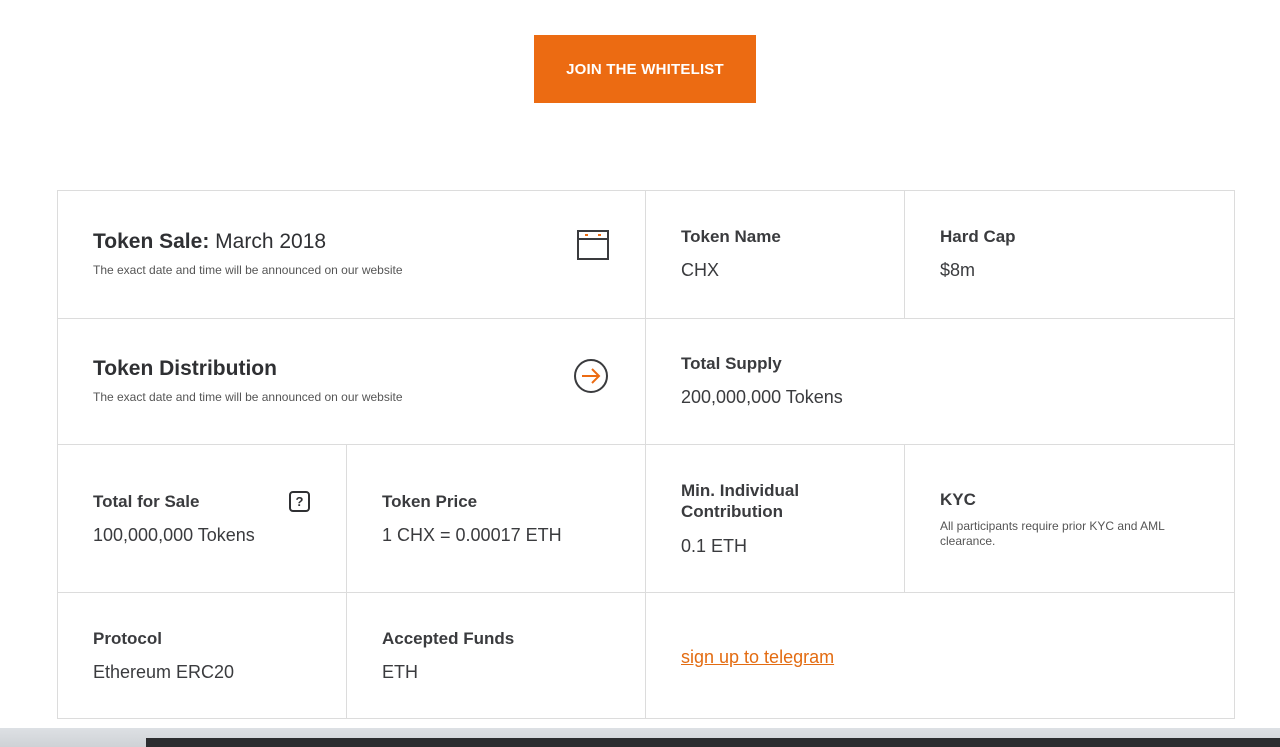 The image size is (1280, 747). What do you see at coordinates (400, 672) in the screenshot?
I see `accepted-funds-value: ETH` at bounding box center [400, 672].